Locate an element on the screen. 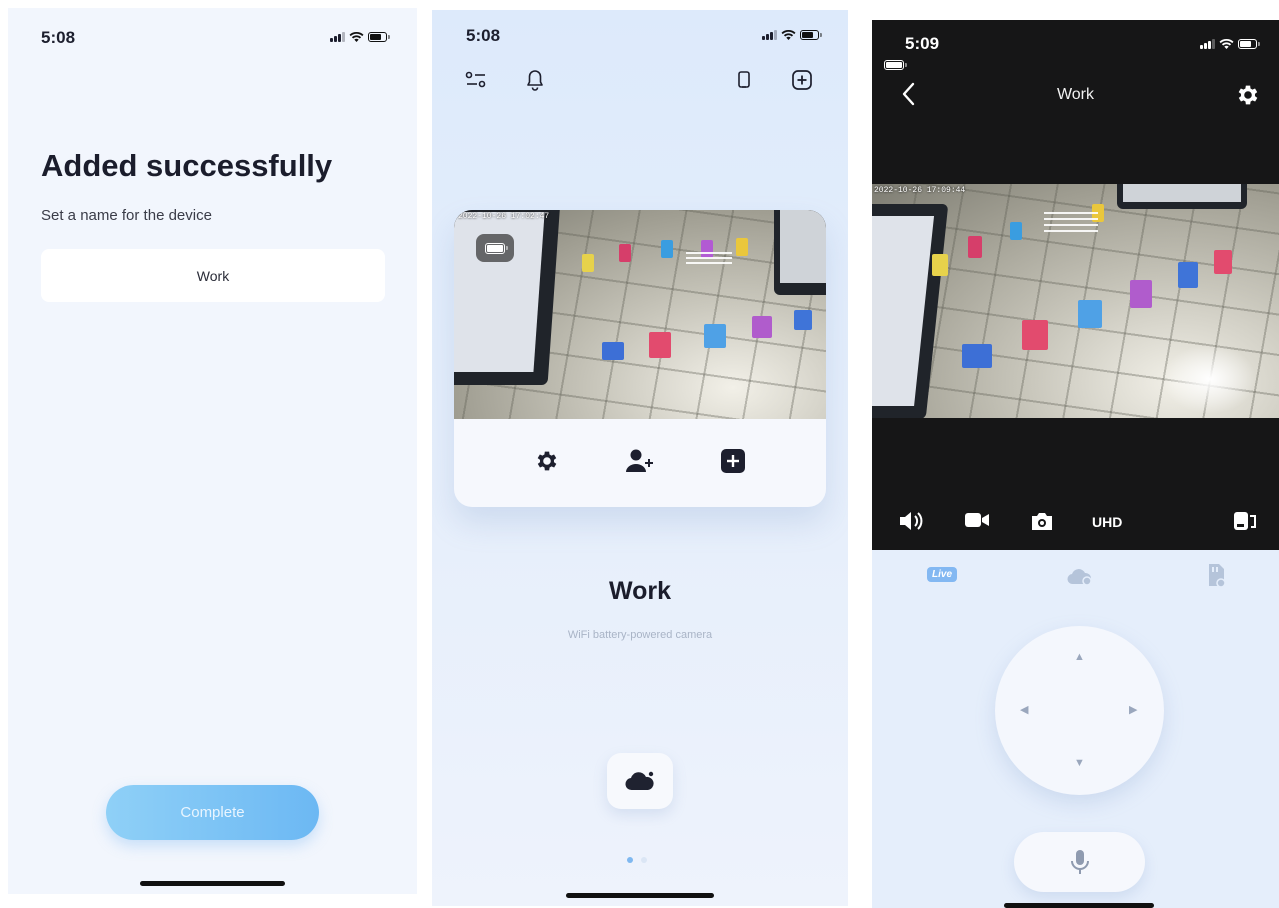  card-actions is located at coordinates (640, 463).